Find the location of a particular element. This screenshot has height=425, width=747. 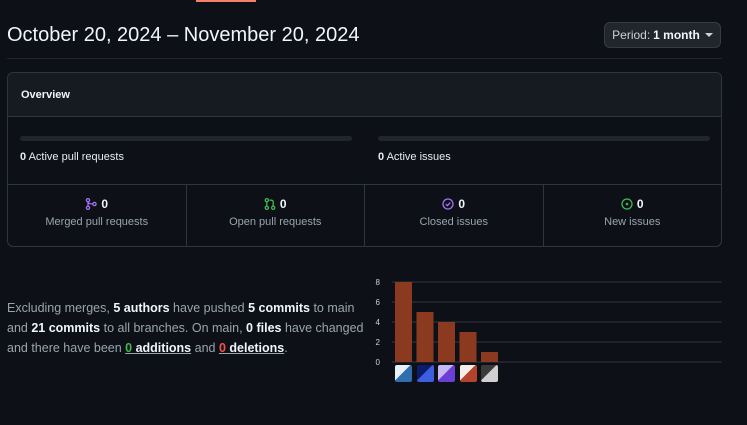

deletions-link: 0 deletions is located at coordinates (251, 348).